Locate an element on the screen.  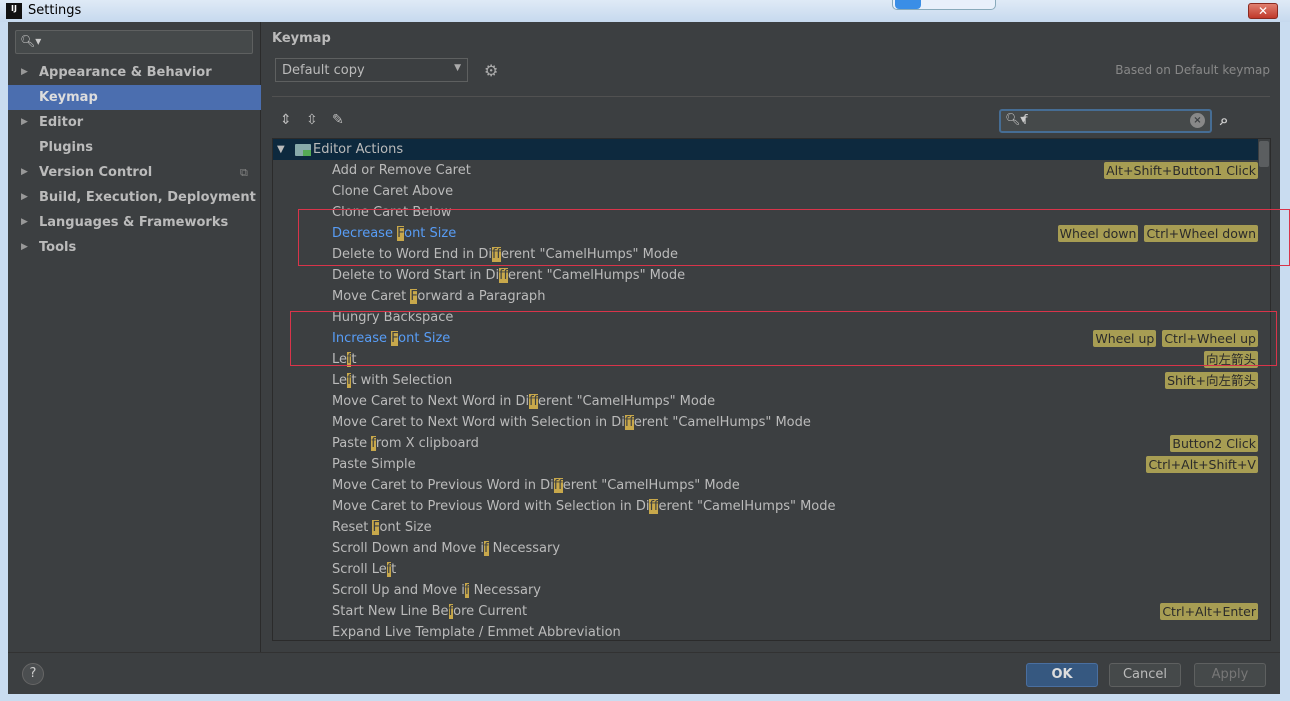
action-name-part: Clone Caret Above is located at coordinates (393, 191).